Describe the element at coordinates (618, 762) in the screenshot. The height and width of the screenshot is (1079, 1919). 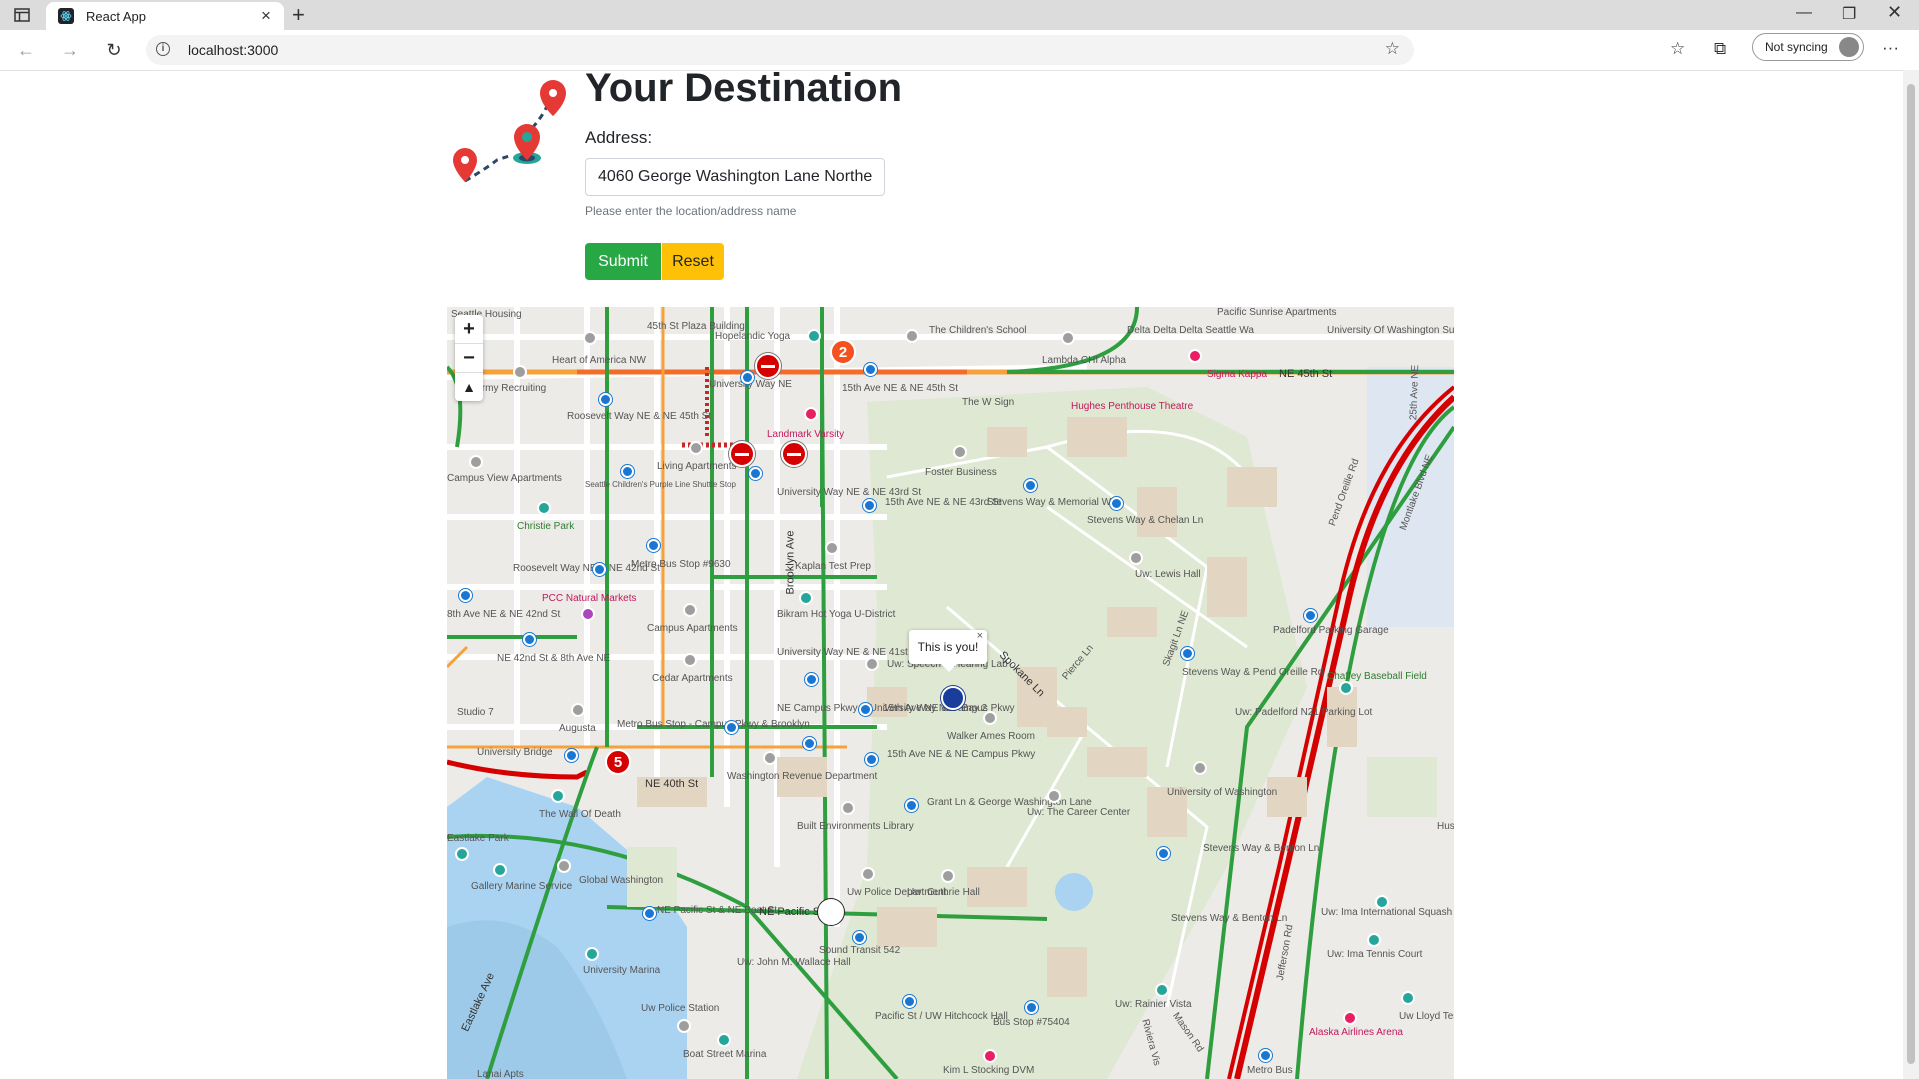
I see `incident-badge: 5` at that location.